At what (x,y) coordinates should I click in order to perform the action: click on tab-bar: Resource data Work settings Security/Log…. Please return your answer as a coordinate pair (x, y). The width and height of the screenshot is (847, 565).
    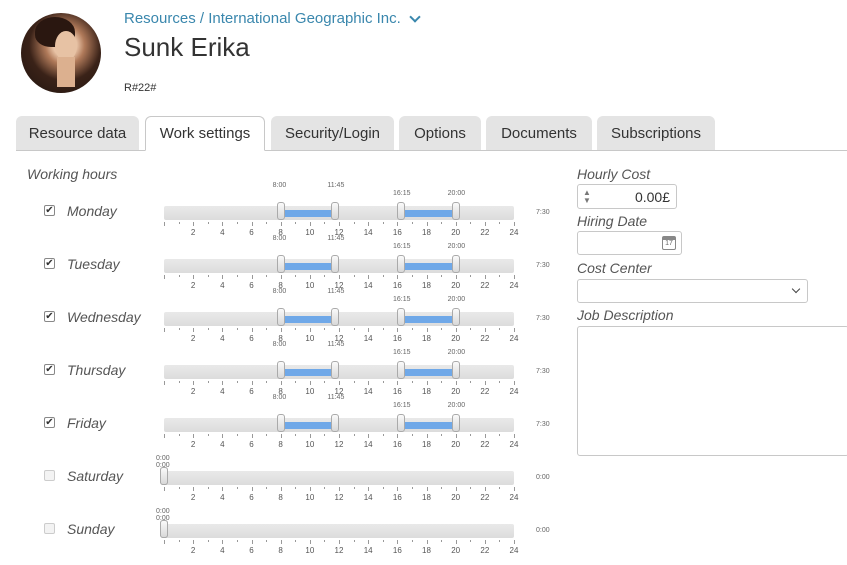
    Looking at the image, I should click on (431, 133).